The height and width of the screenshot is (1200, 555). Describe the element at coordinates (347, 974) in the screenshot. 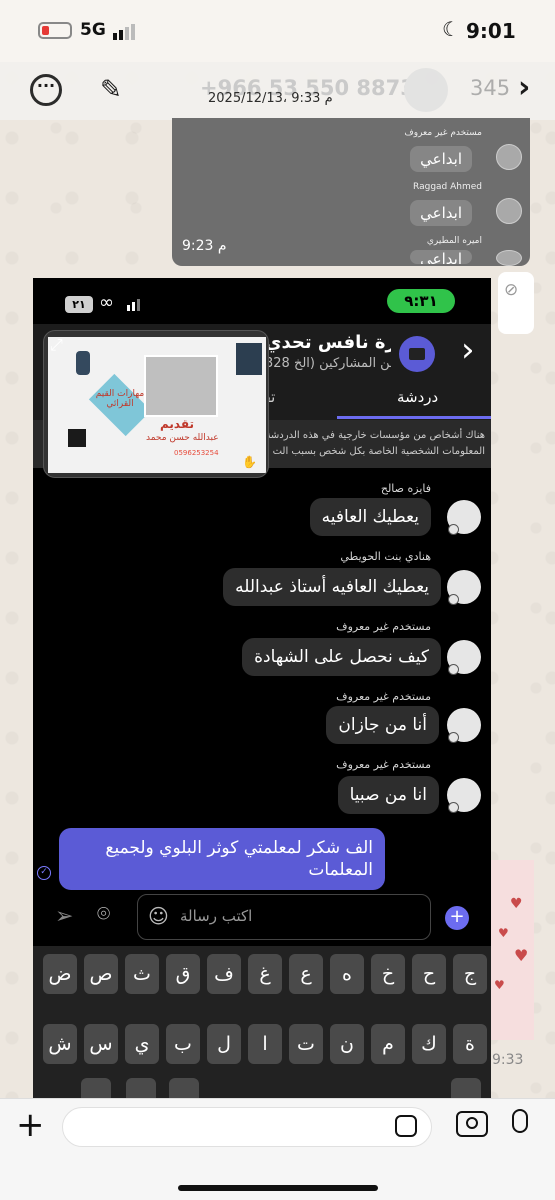

I see `keyboard-key: ه` at that location.